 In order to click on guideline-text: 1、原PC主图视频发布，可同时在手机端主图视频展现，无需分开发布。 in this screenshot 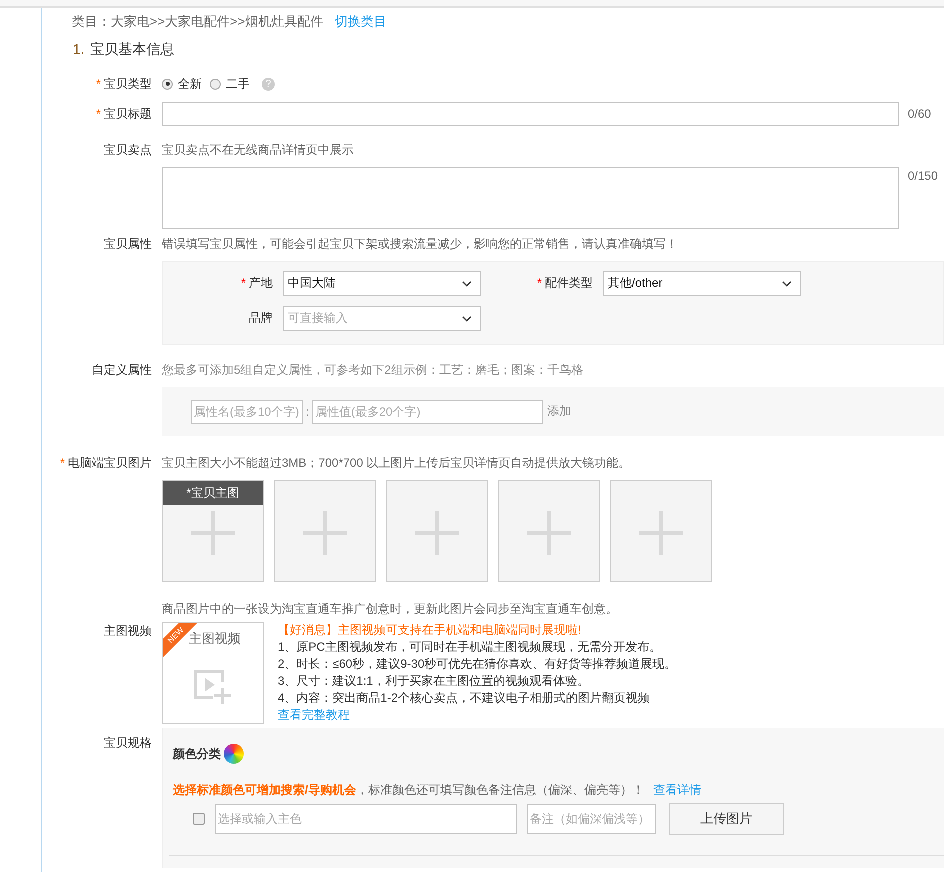, I will do `click(470, 647)`.